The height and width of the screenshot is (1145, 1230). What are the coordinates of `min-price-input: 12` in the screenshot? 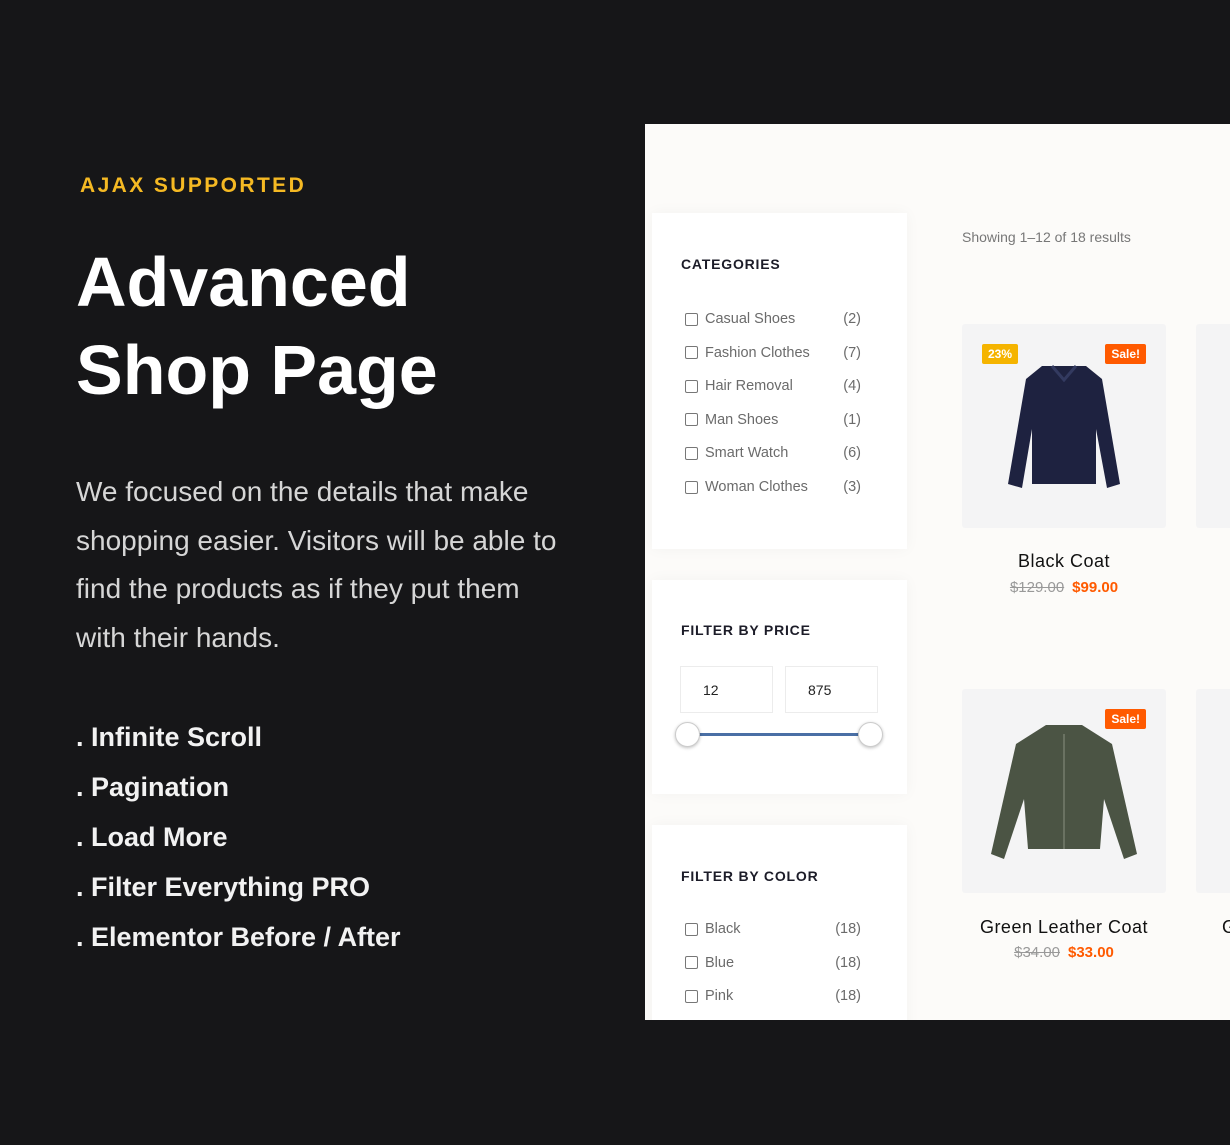 It's located at (726, 689).